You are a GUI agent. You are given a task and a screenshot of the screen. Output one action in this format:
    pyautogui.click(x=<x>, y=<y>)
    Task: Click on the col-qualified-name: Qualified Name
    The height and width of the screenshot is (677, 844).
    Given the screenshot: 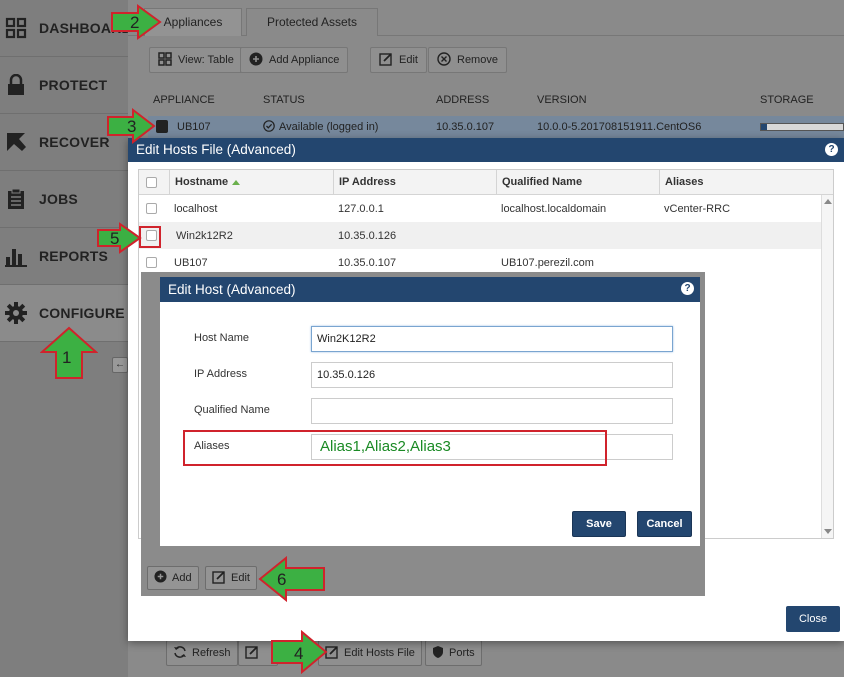 What is the action you would take?
    pyautogui.click(x=577, y=182)
    